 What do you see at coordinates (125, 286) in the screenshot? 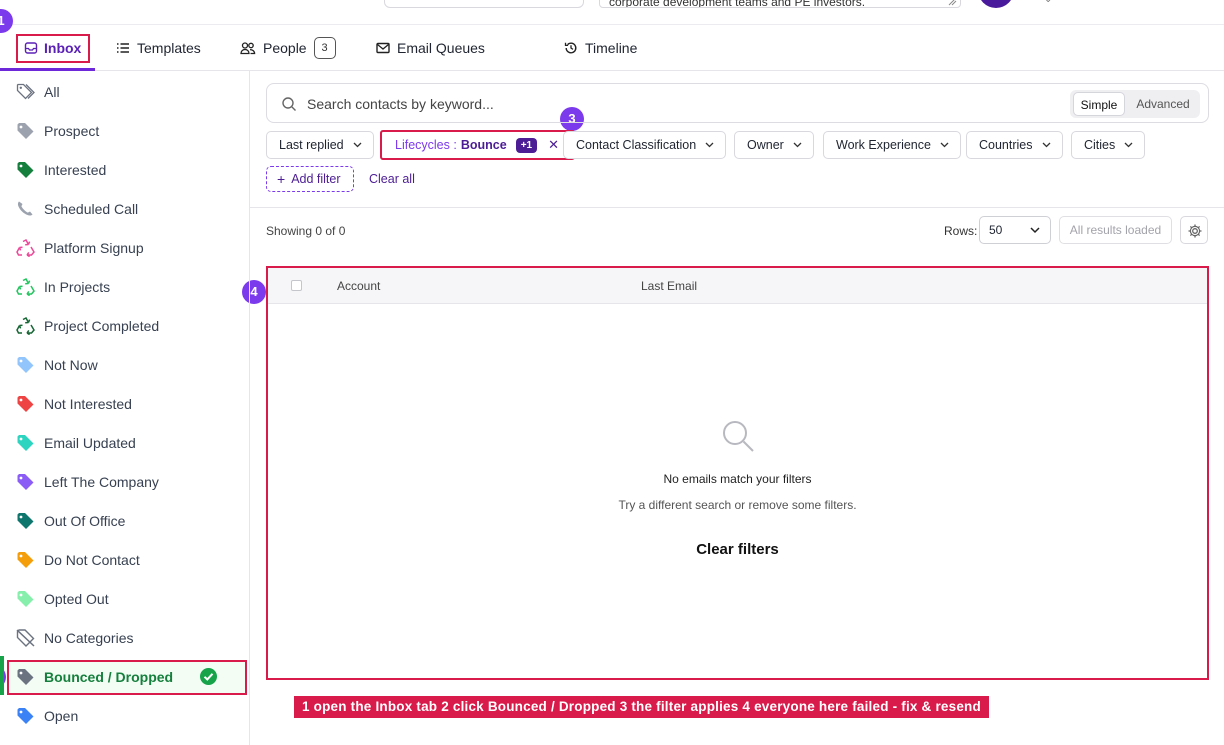
I see `sidebar-item-in-projects: In Projects` at bounding box center [125, 286].